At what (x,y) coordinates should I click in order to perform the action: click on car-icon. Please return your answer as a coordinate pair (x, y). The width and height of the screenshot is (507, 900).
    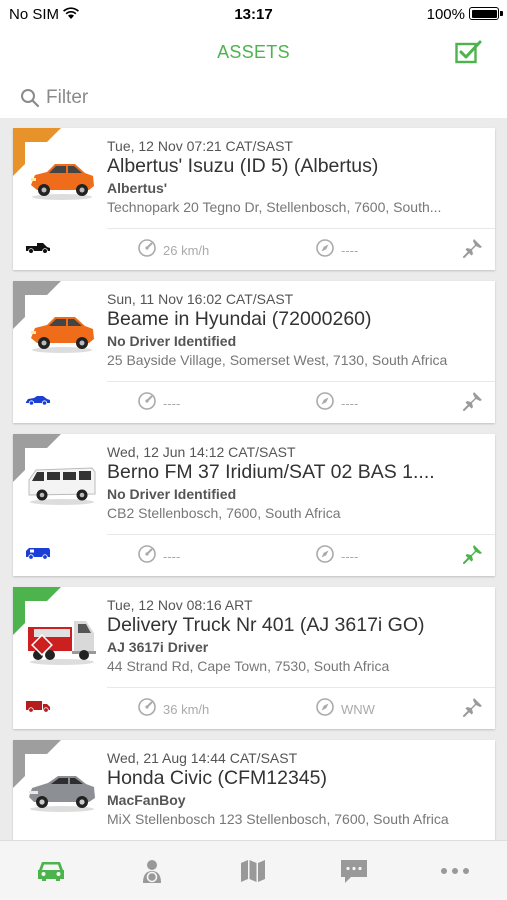
    Looking at the image, I should click on (50, 871).